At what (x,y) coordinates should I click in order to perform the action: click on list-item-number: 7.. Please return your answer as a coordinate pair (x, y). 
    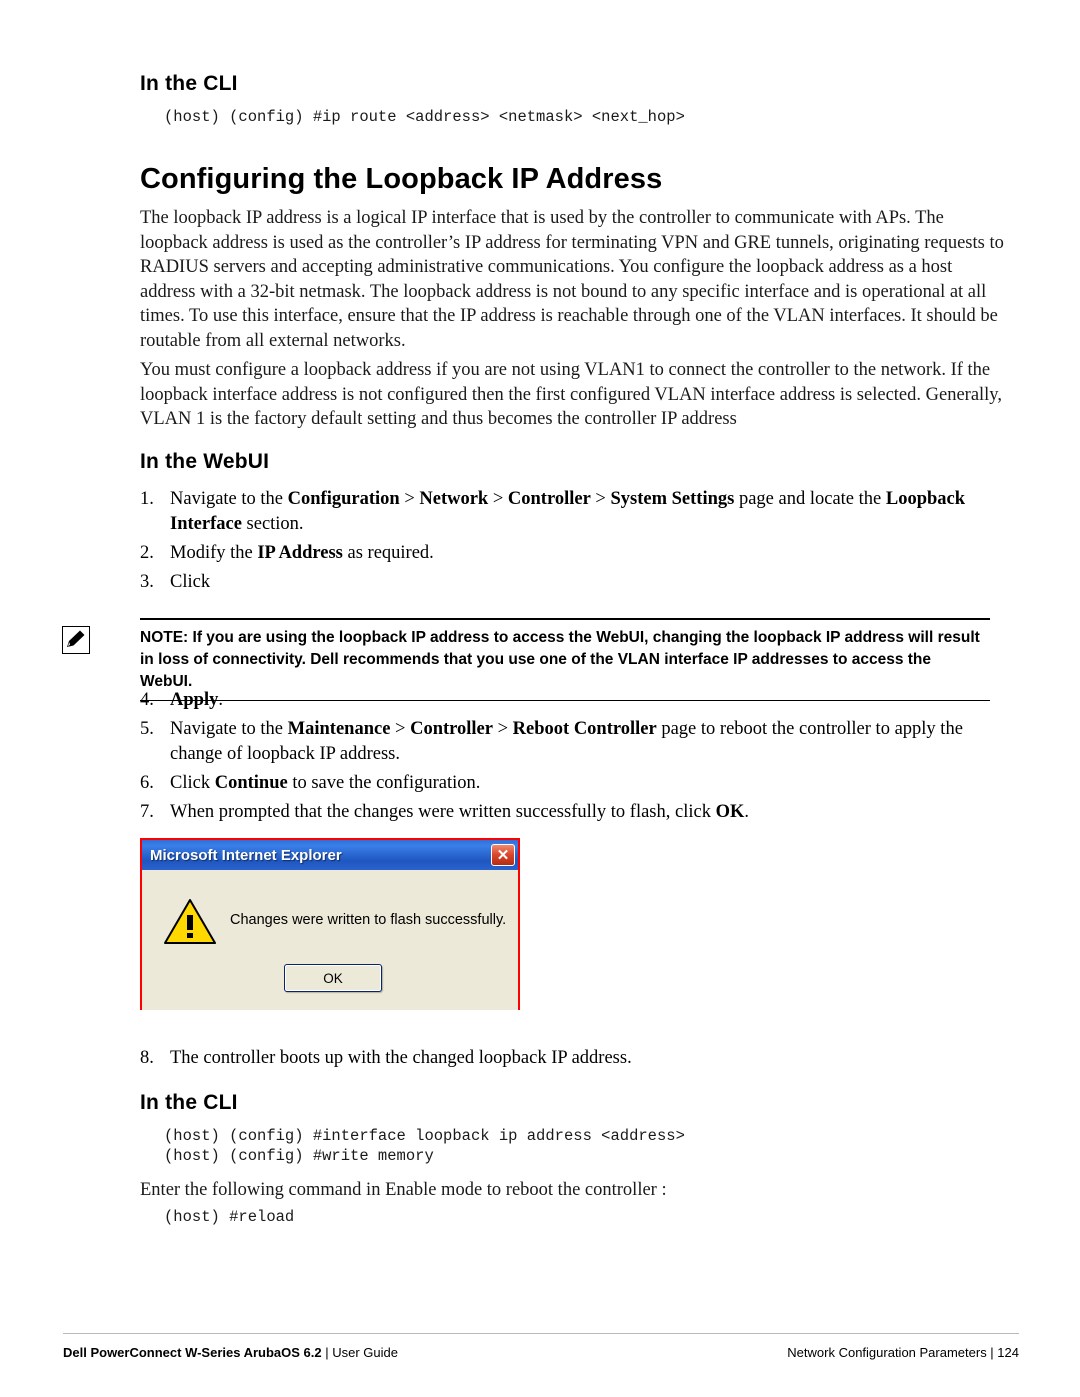
    Looking at the image, I should click on (147, 812).